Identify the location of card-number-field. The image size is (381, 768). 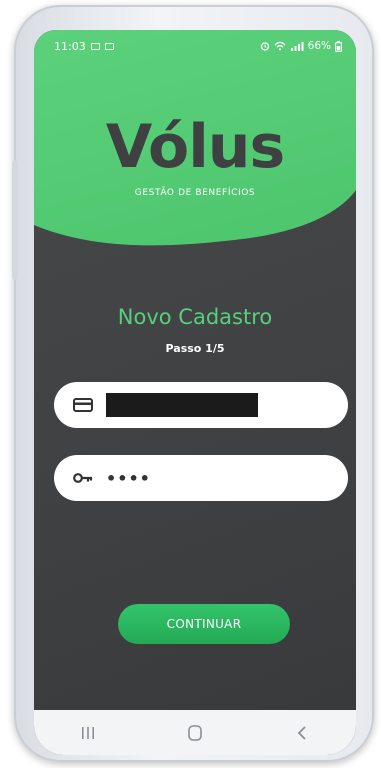
(201, 405).